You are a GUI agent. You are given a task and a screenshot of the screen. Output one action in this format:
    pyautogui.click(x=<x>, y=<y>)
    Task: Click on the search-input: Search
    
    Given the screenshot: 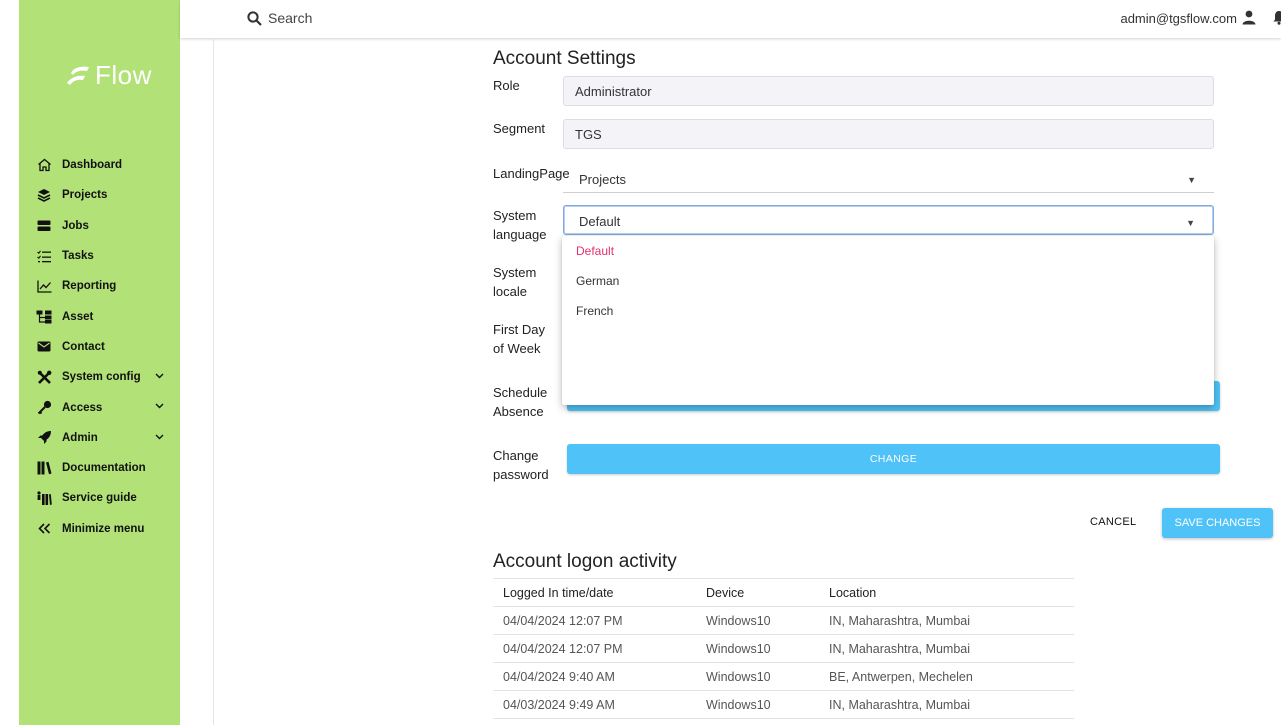 What is the action you would take?
    pyautogui.click(x=279, y=18)
    